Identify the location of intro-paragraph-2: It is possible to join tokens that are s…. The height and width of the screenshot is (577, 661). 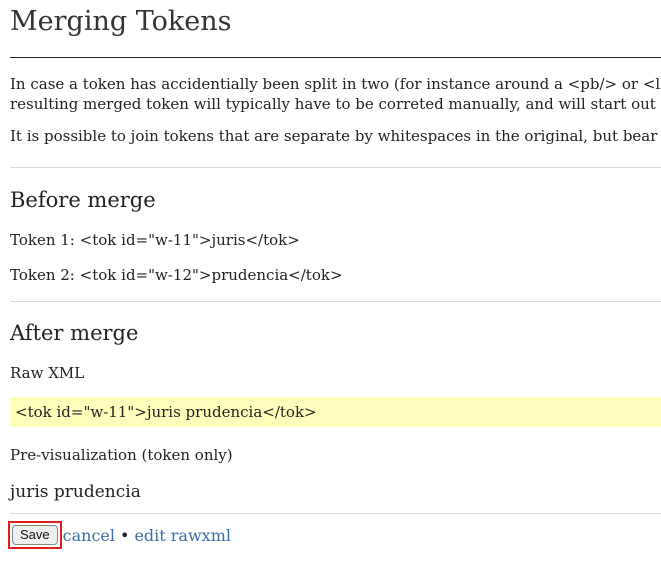
(335, 136).